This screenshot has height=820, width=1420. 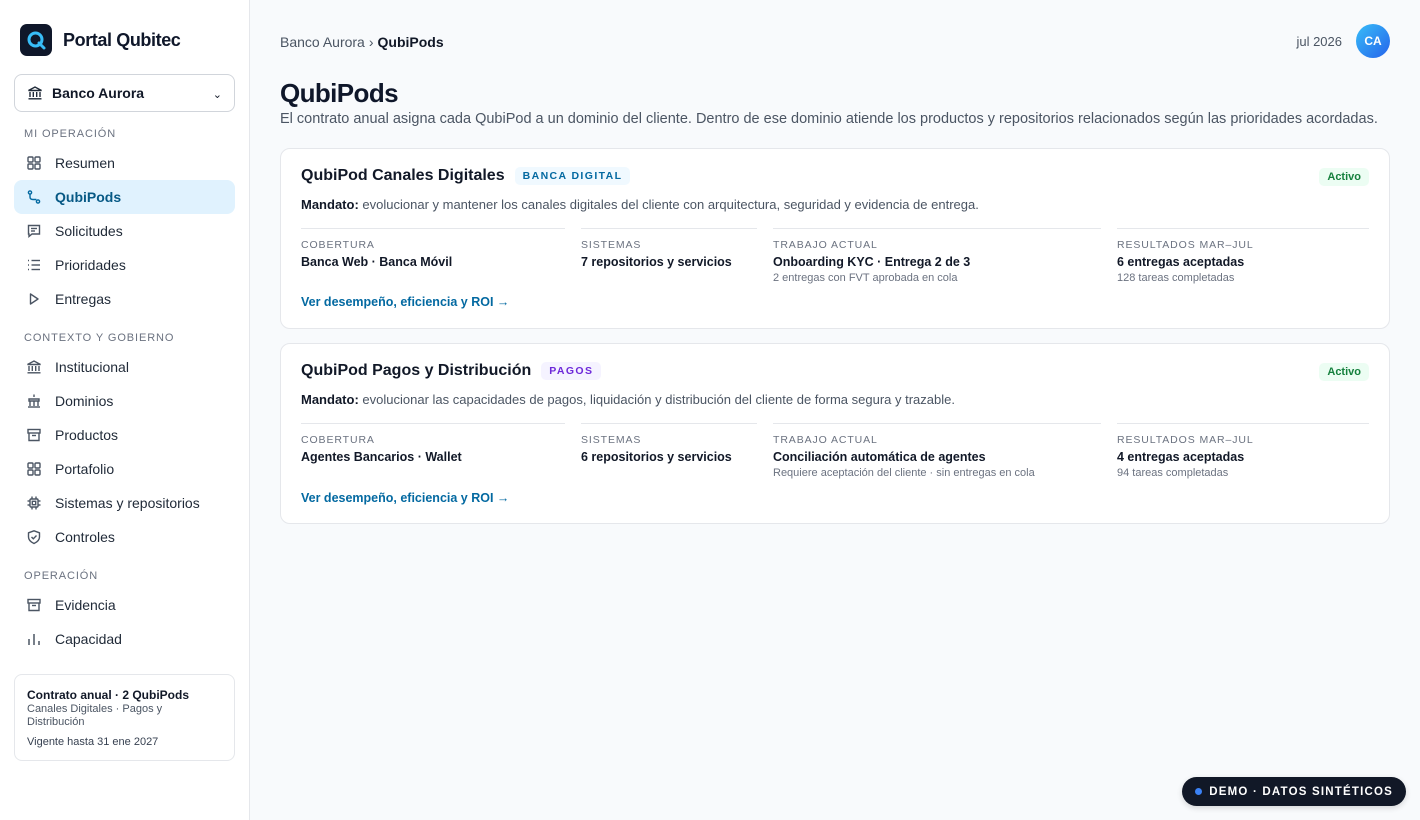 I want to click on metric-cobertura: COBERTURA Agentes Bancarios · Wallet, so click(x=433, y=443).